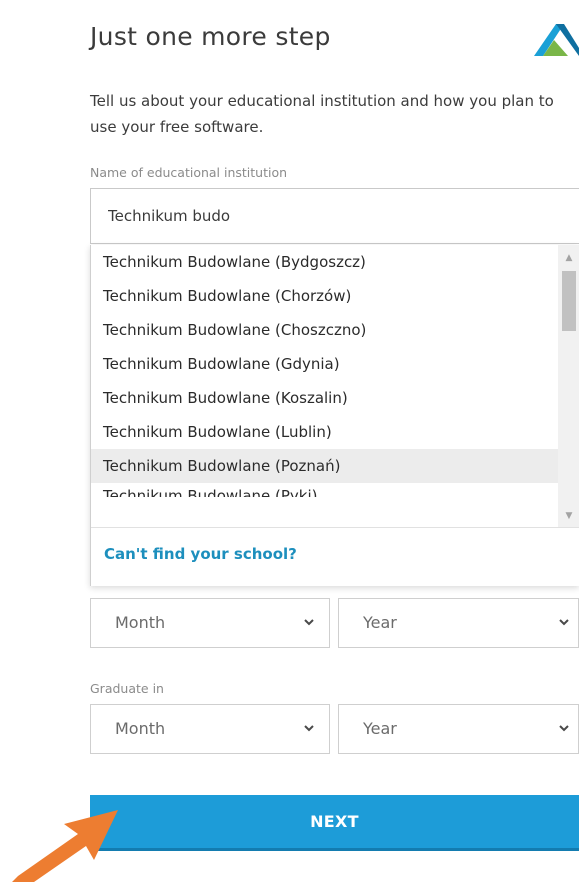 This screenshot has width=579, height=882. Describe the element at coordinates (380, 728) in the screenshot. I see `graduate-year-value: Year` at that location.